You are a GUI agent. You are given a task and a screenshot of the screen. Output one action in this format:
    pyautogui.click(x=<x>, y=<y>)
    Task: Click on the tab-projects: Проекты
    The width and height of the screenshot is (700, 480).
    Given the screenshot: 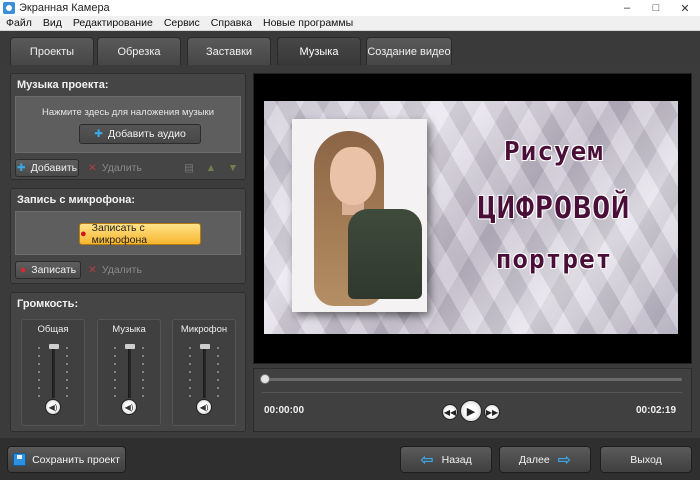 What is the action you would take?
    pyautogui.click(x=52, y=51)
    